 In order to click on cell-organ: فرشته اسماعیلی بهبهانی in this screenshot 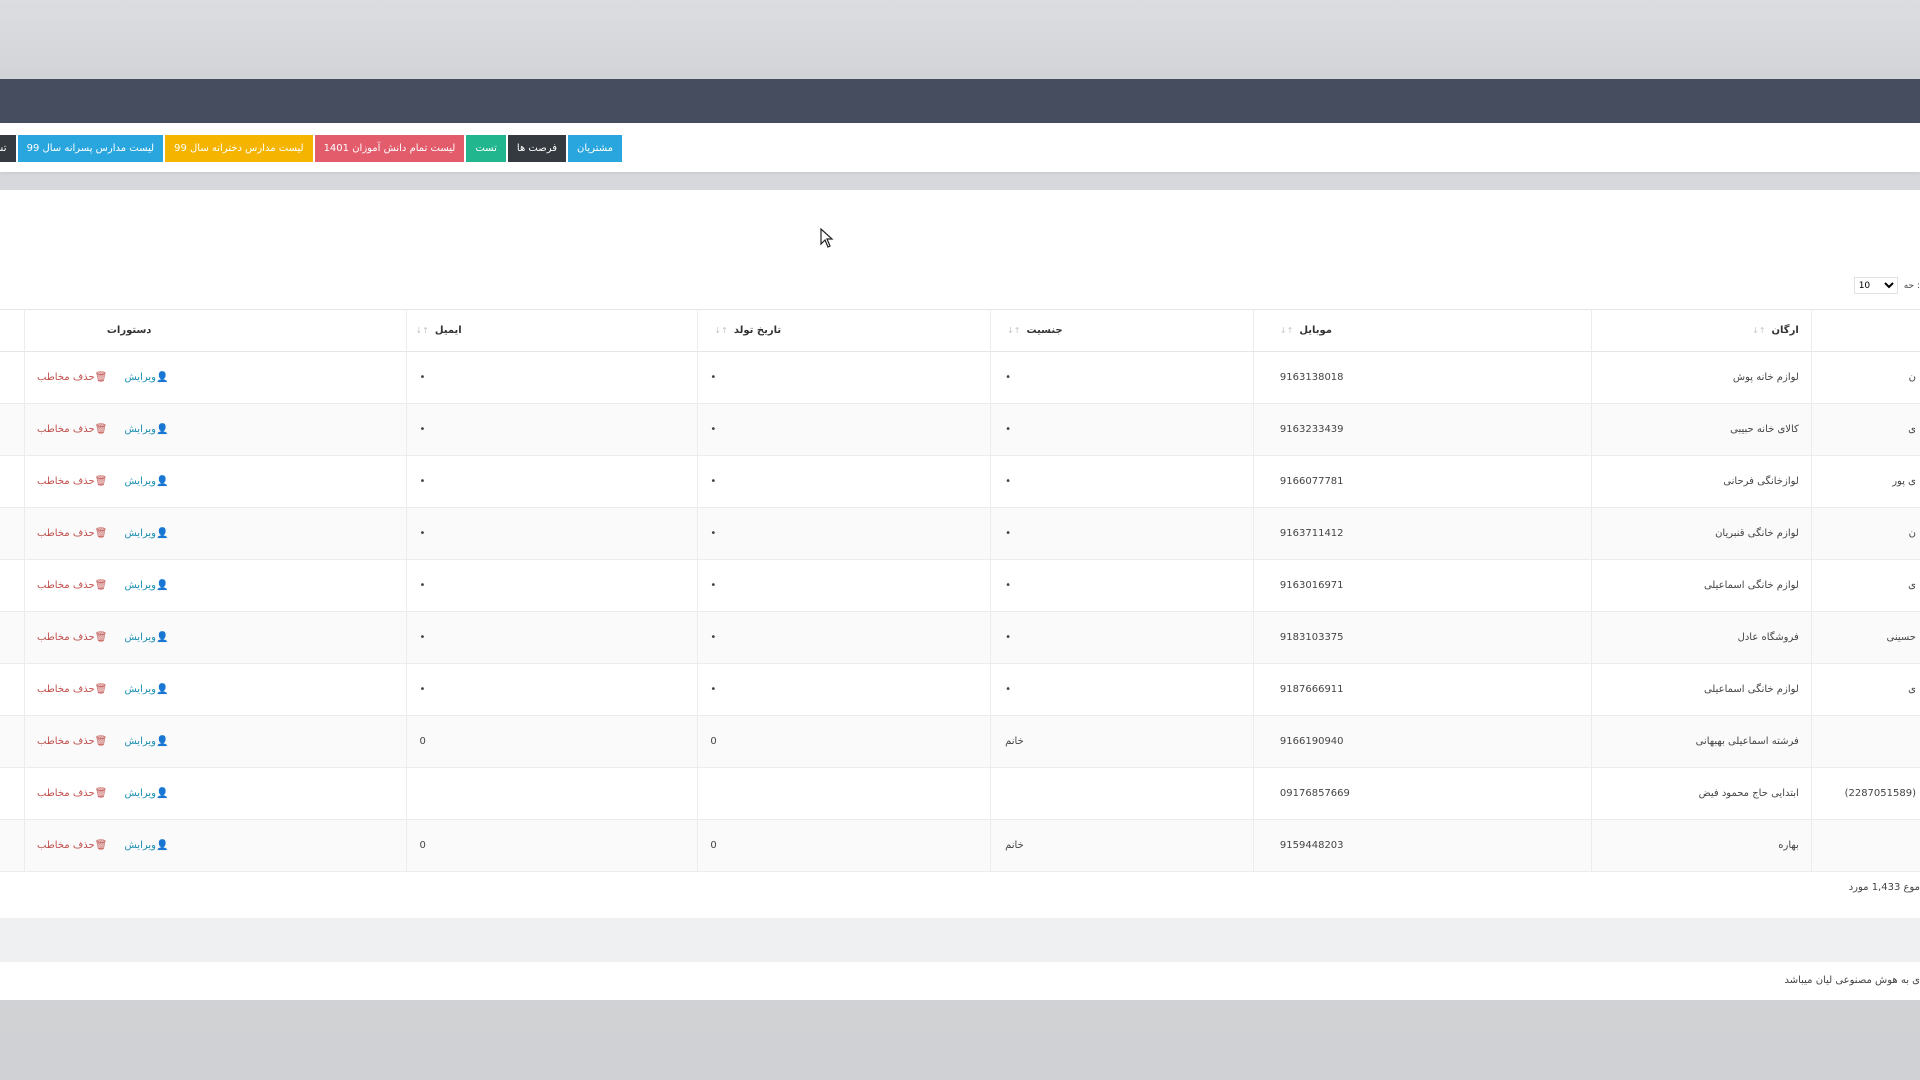, I will do `click(1701, 741)`.